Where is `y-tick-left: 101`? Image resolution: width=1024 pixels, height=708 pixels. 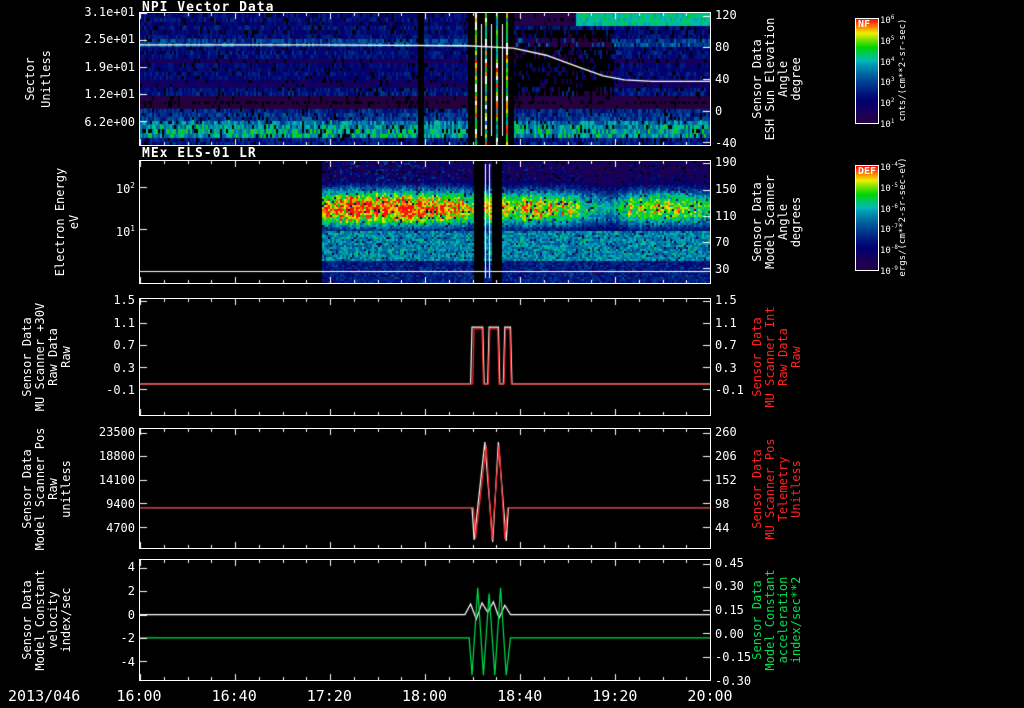 y-tick-left: 101 is located at coordinates (125, 232).